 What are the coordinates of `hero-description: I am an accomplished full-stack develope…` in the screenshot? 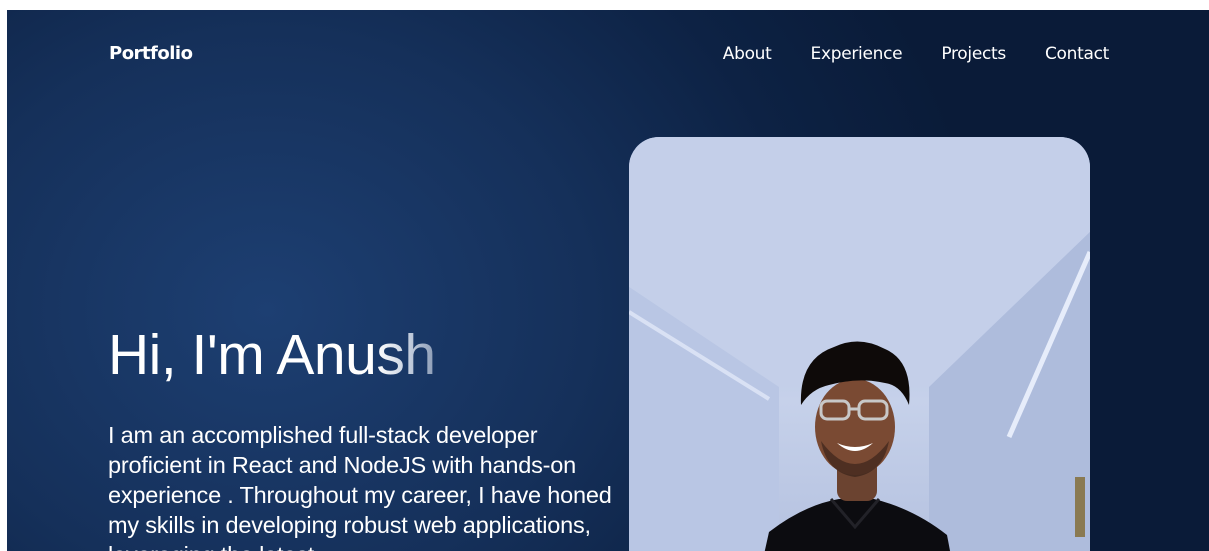 It's located at (360, 486).